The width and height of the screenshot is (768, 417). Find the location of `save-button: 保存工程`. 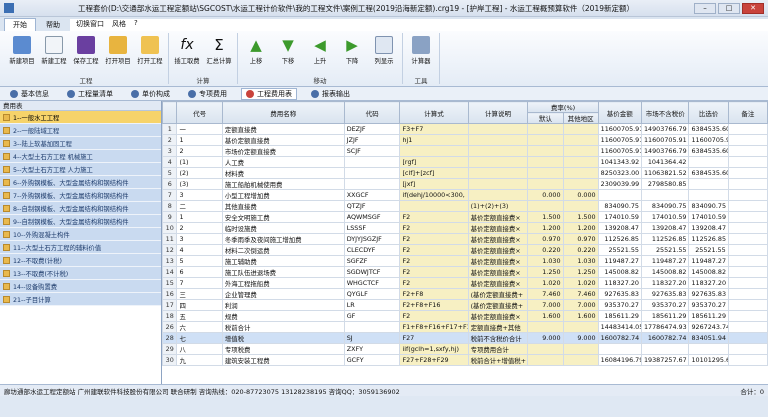

save-button: 保存工程 is located at coordinates (86, 54).